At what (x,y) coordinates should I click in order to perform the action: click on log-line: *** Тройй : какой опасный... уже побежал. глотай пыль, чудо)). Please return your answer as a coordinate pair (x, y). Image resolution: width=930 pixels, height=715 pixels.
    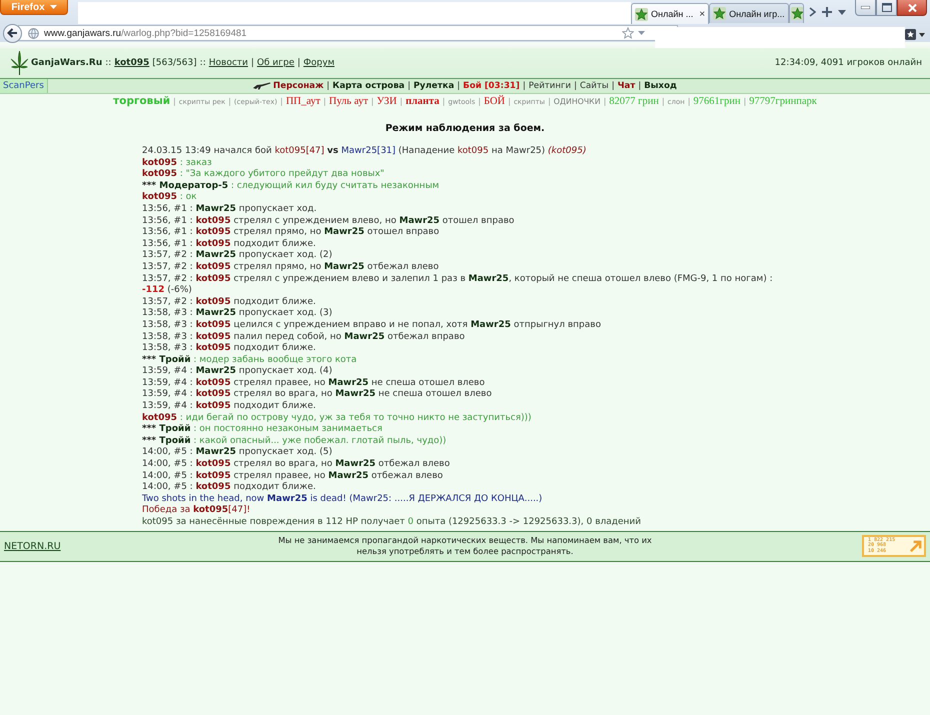
    Looking at the image, I should click on (294, 441).